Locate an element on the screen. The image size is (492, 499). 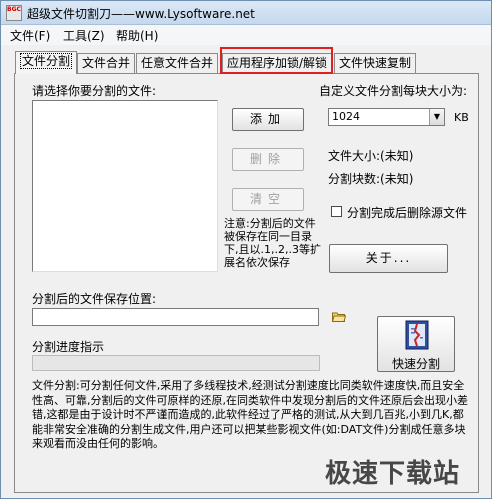
folder-open-icon is located at coordinates (339, 316).